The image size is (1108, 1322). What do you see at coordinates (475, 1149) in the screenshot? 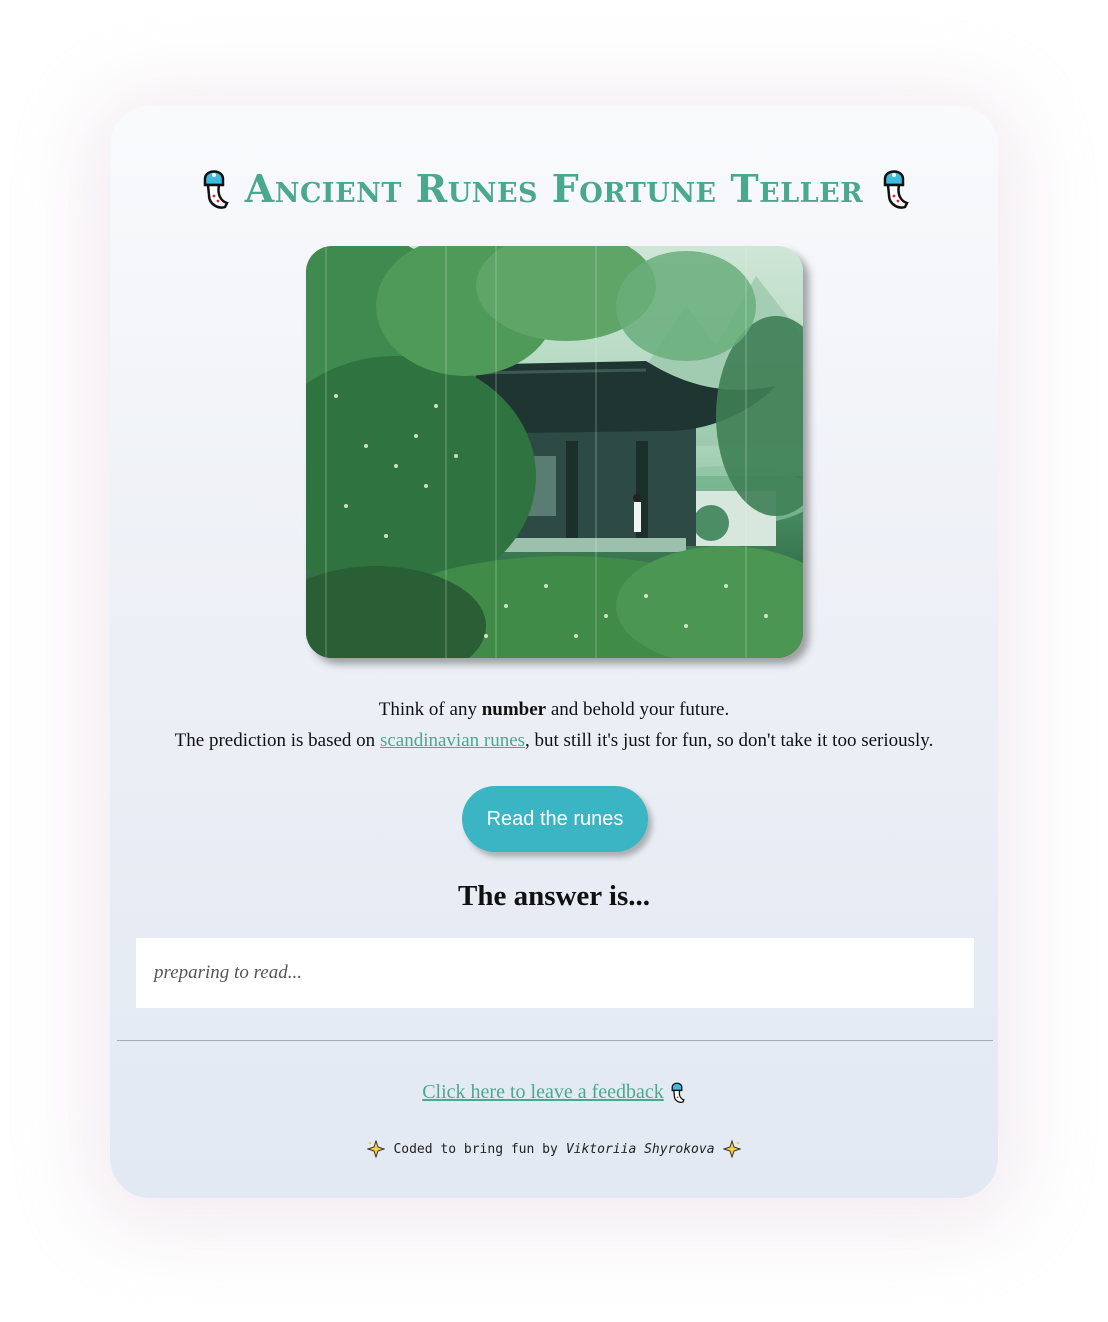
I see `footer-text: Coded to bring fun by` at bounding box center [475, 1149].